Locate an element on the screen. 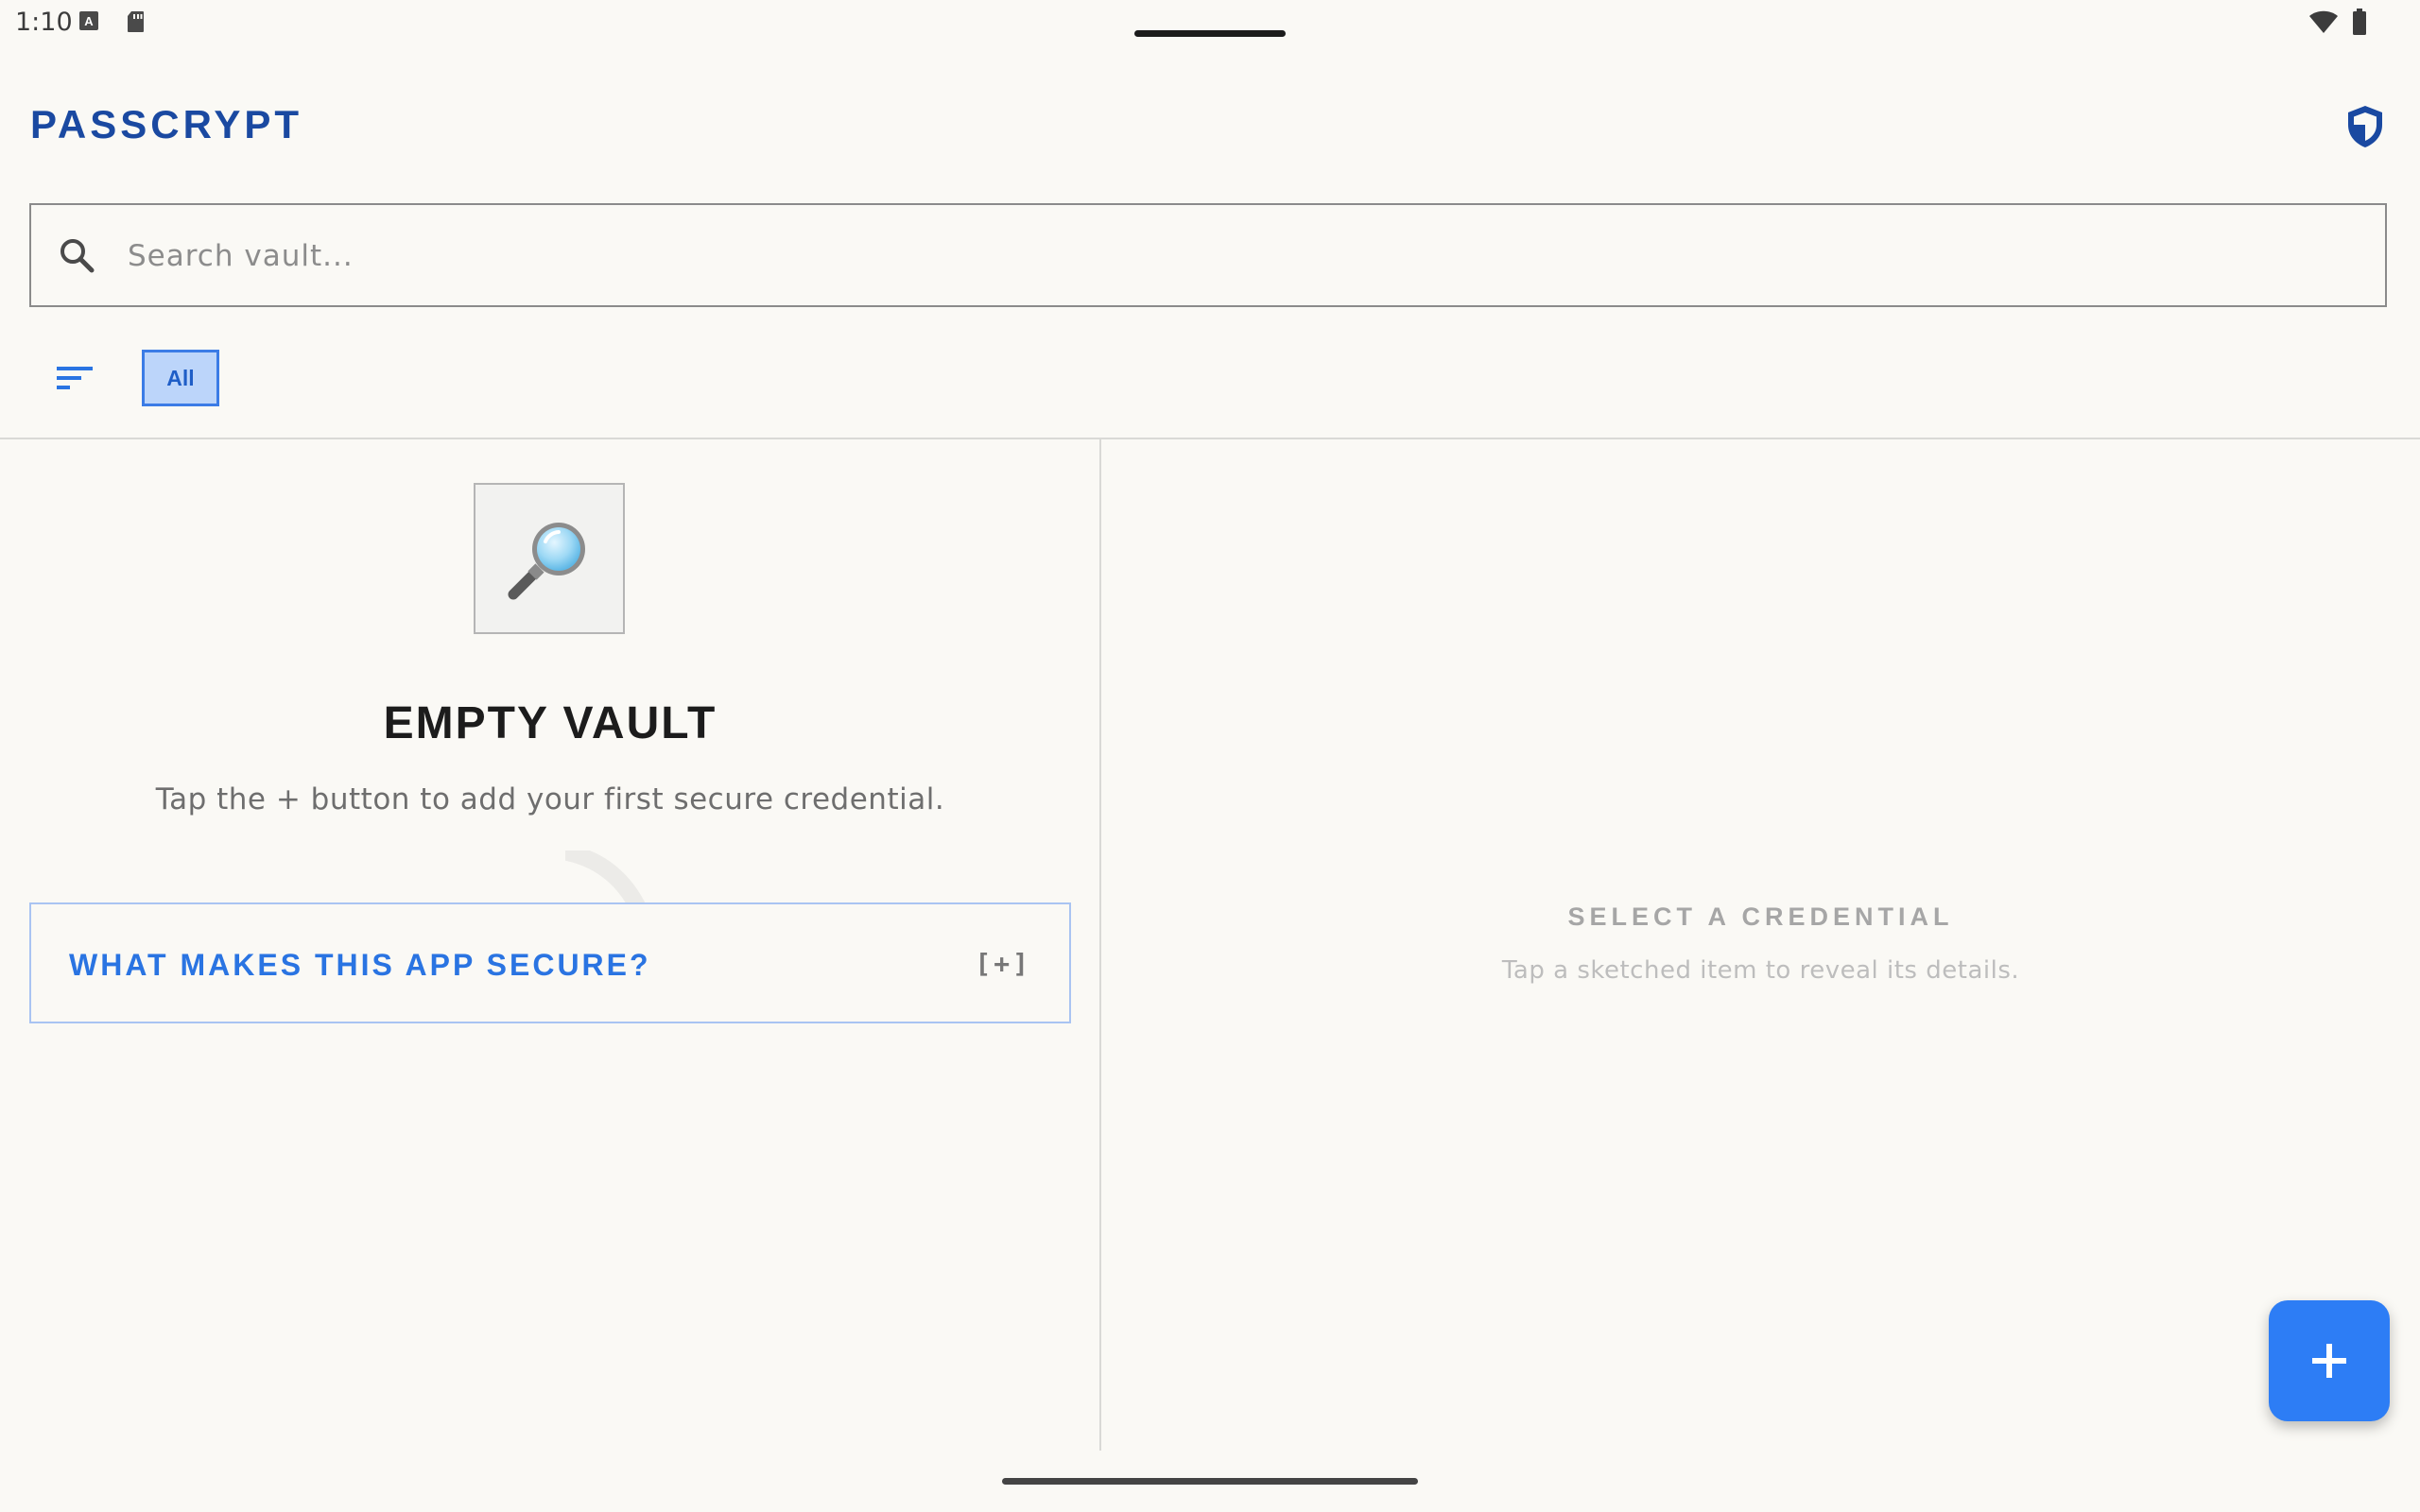 Image resolution: width=2420 pixels, height=1512 pixels. navigation-handle is located at coordinates (1210, 1481).